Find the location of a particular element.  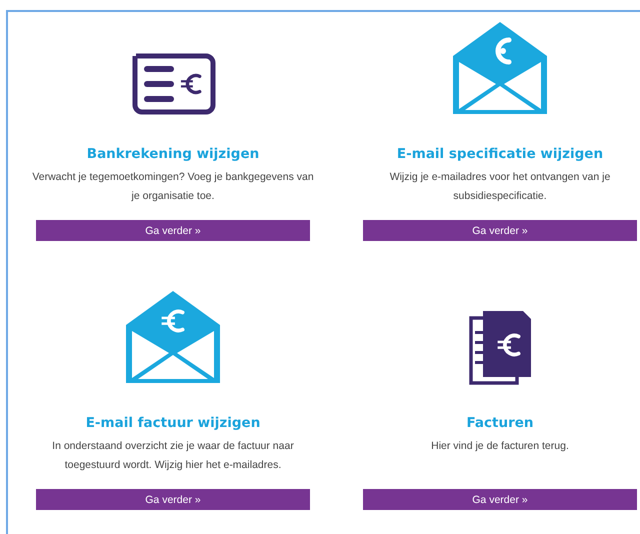

card-title: E-mail specificatie wijzigen is located at coordinates (500, 154).